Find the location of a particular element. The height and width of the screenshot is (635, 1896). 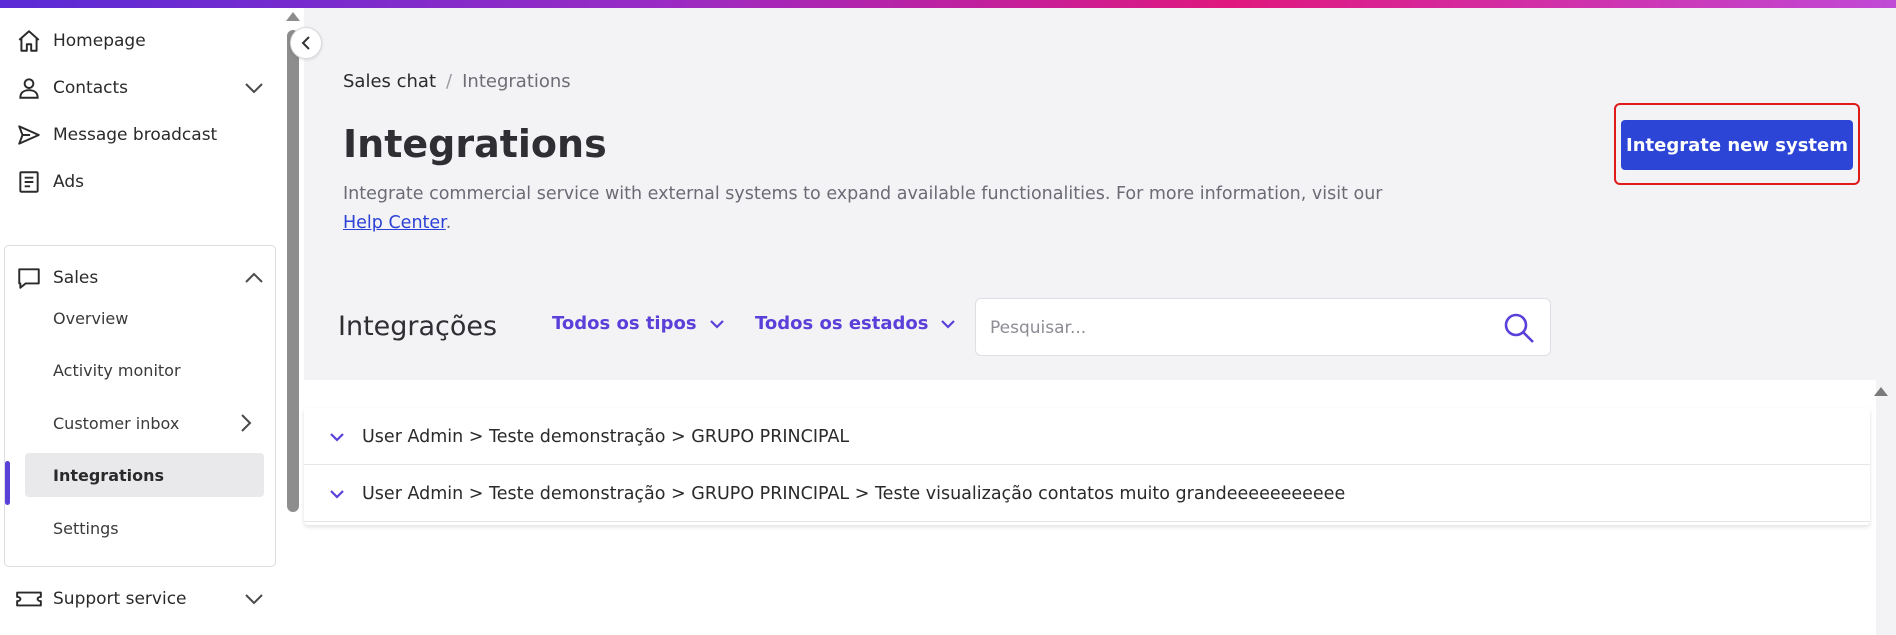

states-filter-dropdown: Todos os estados is located at coordinates (855, 323).